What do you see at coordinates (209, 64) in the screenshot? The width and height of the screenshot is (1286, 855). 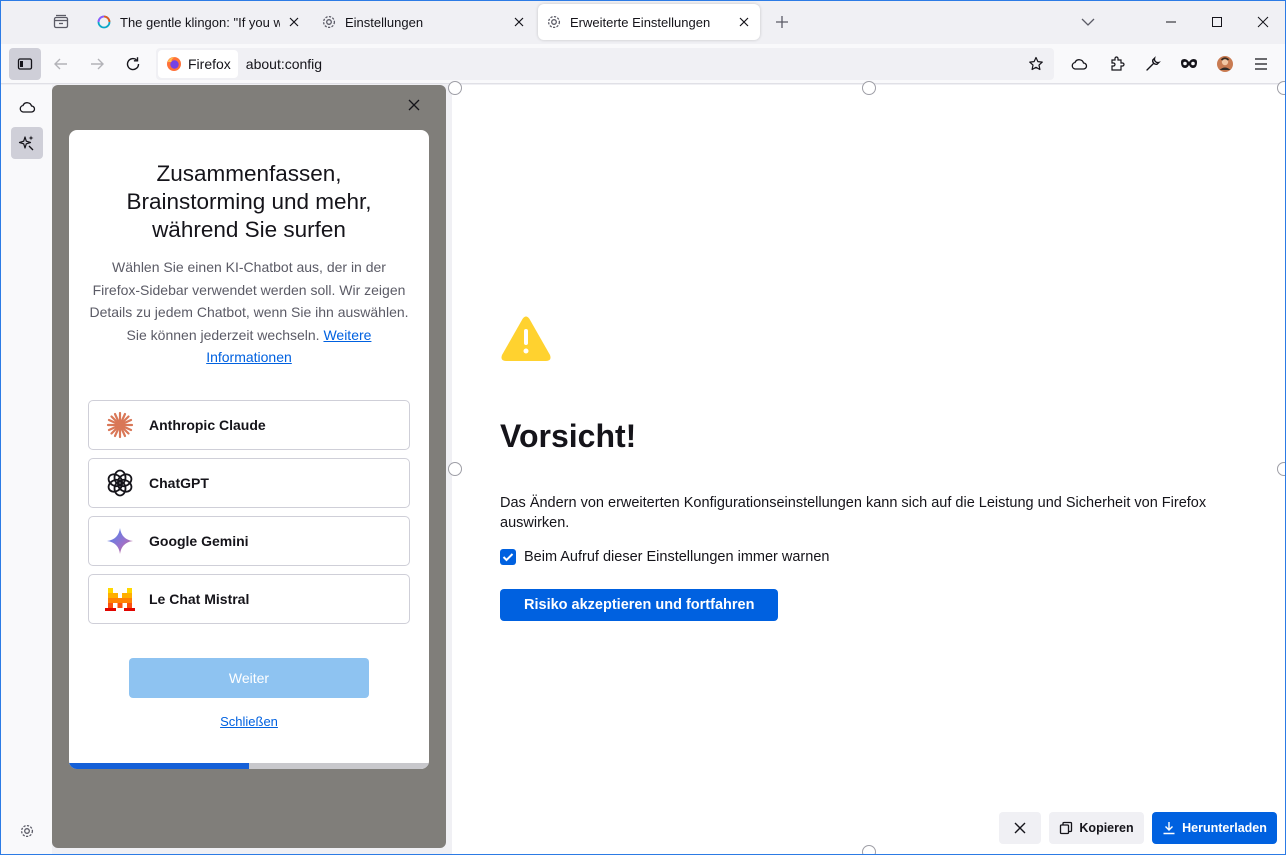 I see `identity-label: Firefox` at bounding box center [209, 64].